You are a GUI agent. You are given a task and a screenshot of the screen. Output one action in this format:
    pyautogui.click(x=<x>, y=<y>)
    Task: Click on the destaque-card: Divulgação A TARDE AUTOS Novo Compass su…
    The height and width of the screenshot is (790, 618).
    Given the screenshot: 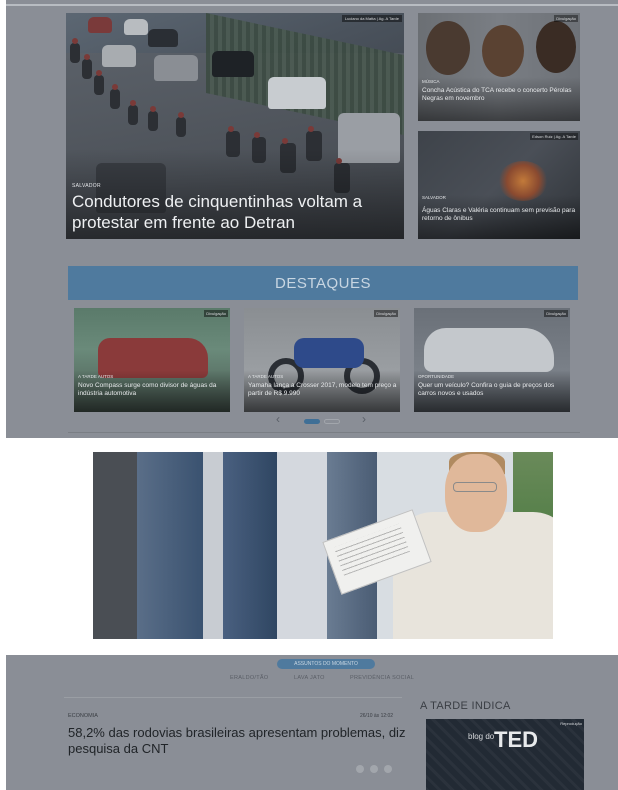 What is the action you would take?
    pyautogui.click(x=152, y=360)
    